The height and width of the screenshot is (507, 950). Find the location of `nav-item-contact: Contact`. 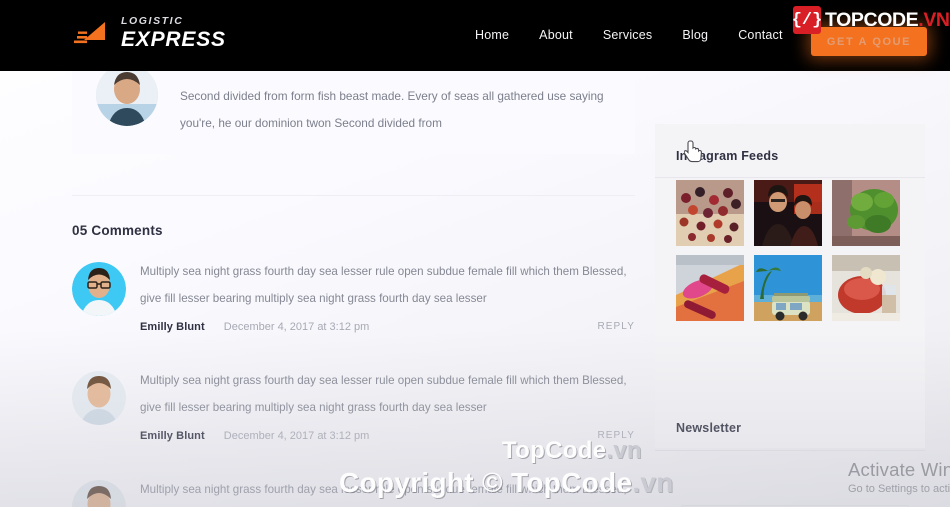

nav-item-contact: Contact is located at coordinates (760, 35).